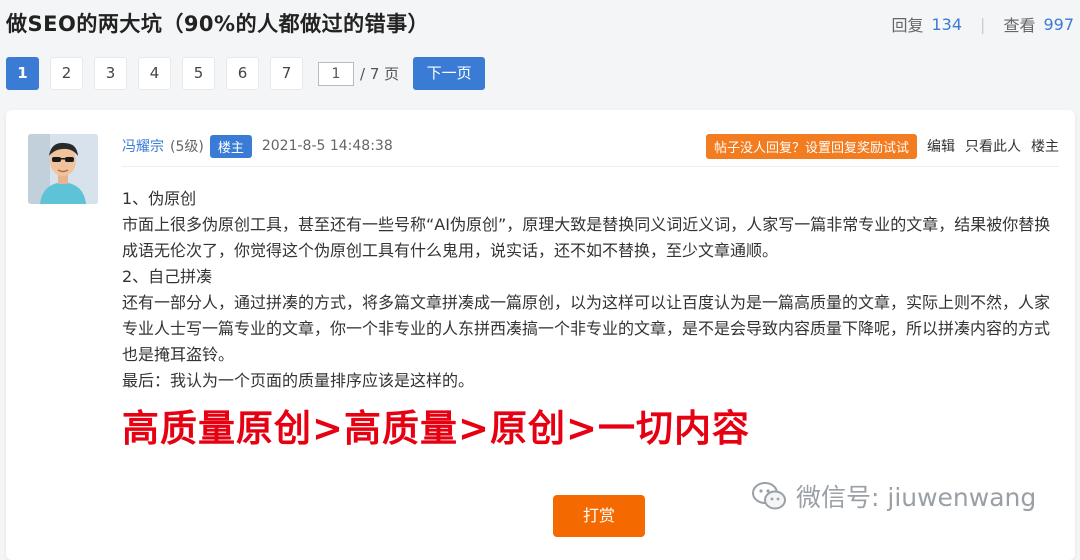 This screenshot has height=560, width=1080. I want to click on next-page-button: 下一页, so click(449, 73).